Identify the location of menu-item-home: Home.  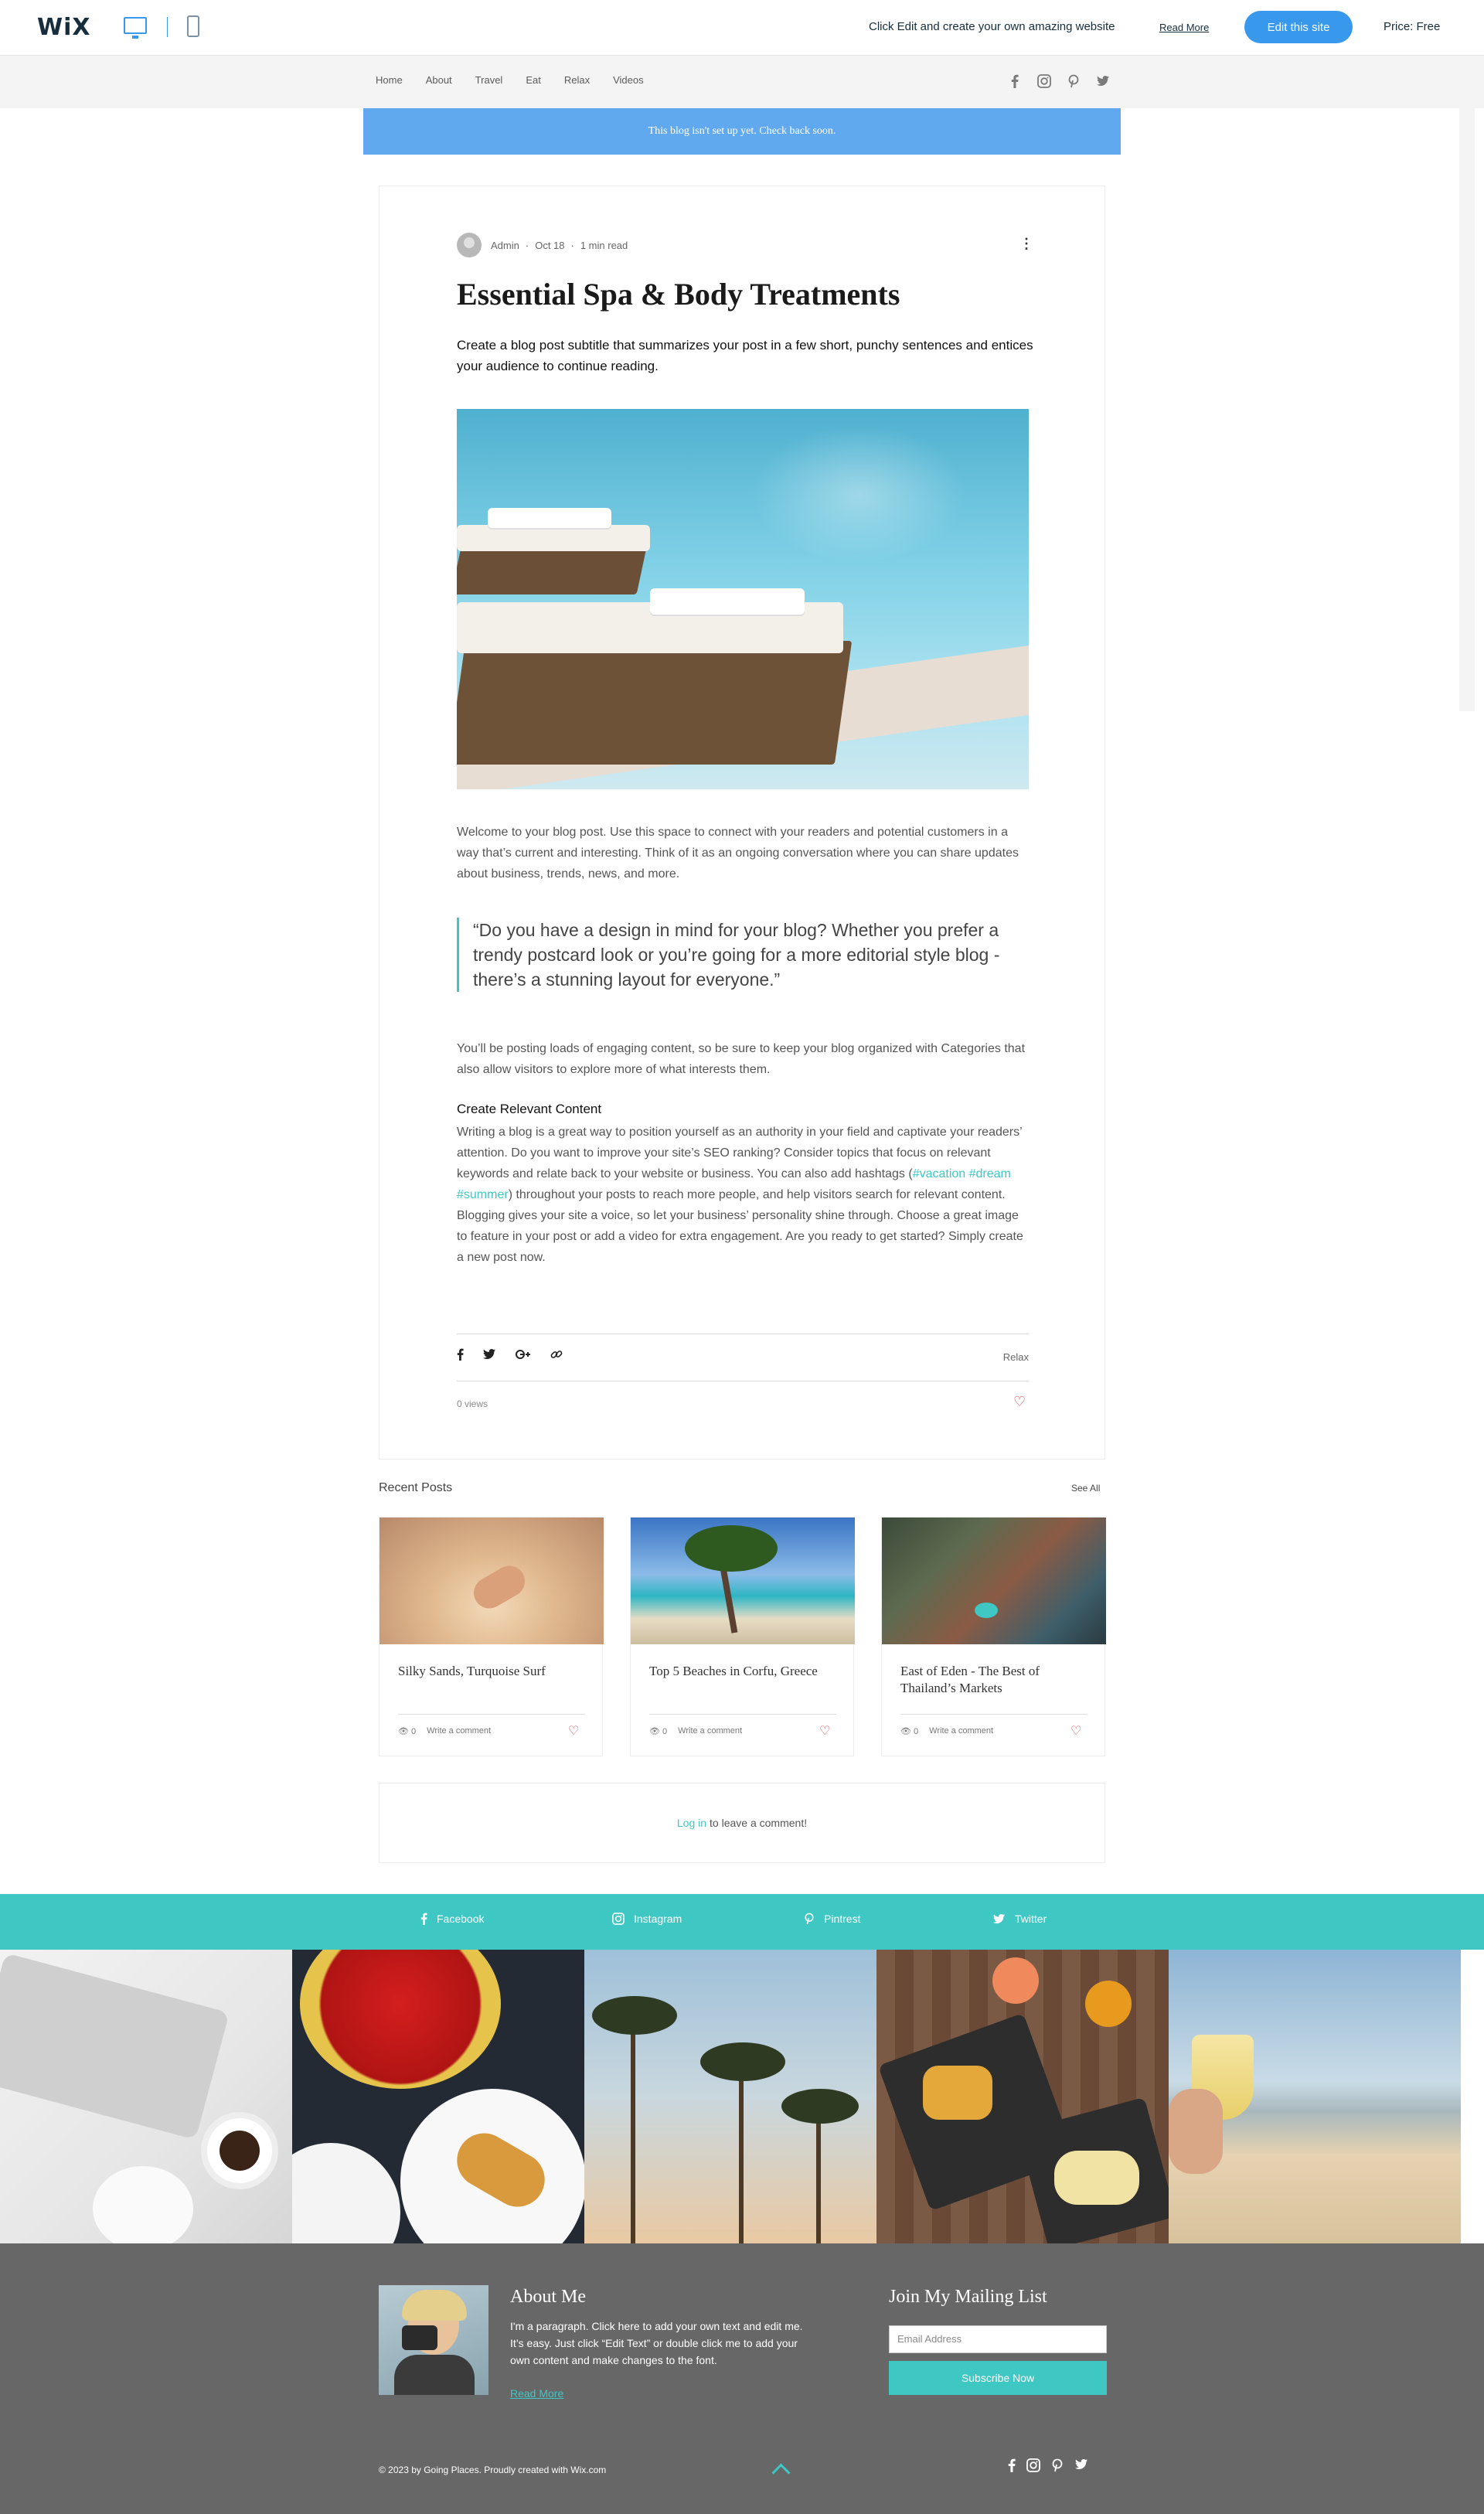
(389, 80).